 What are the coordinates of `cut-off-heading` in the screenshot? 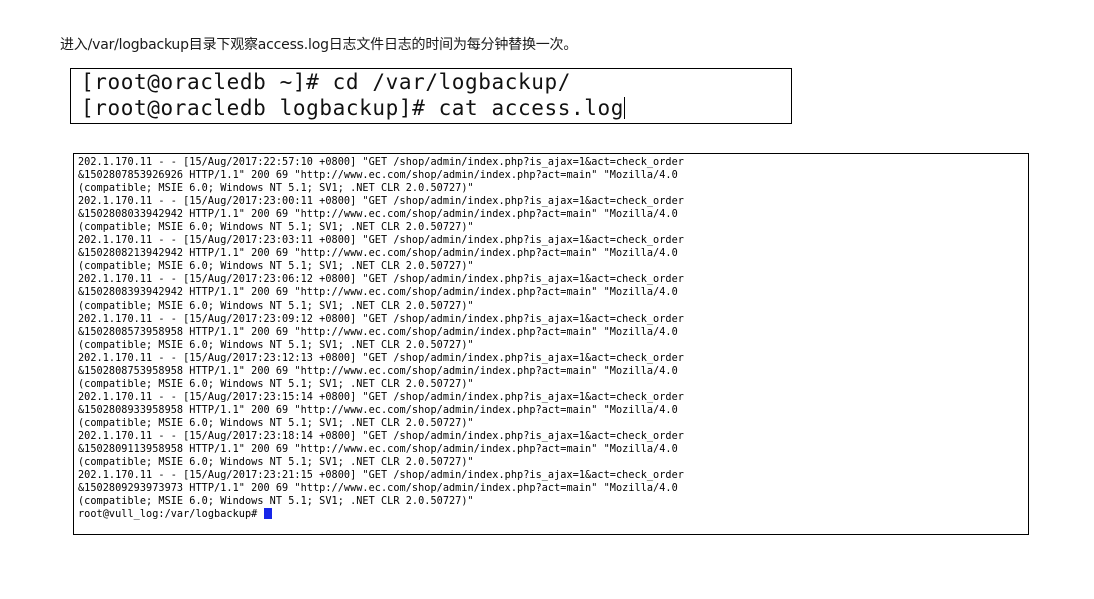 It's located at (160, 4).